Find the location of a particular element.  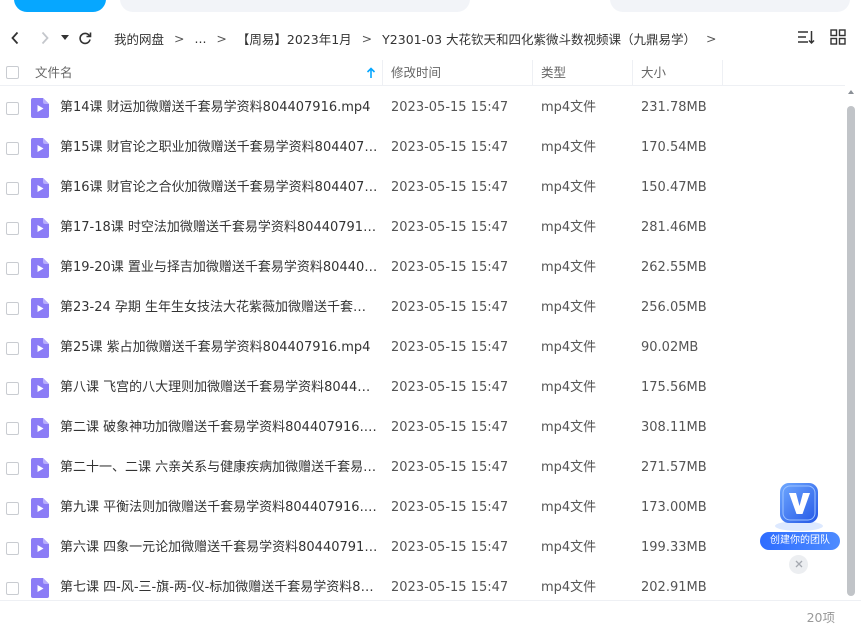

history-dropdown-button is located at coordinates (65, 38).